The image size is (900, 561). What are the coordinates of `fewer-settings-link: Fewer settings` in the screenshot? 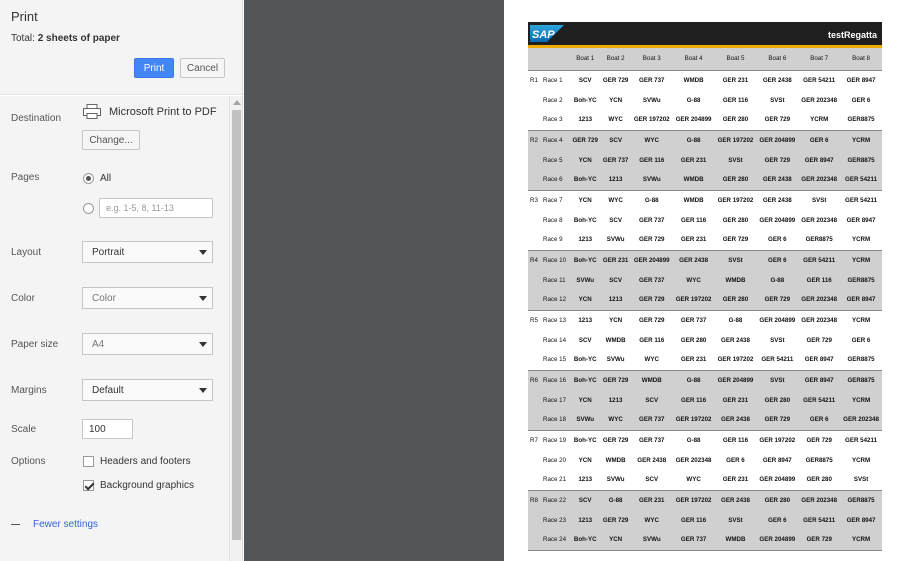 It's located at (54, 524).